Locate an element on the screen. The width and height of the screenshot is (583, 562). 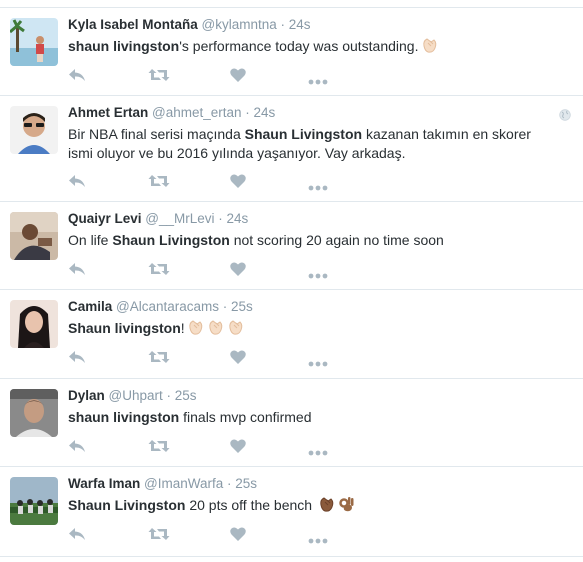
tweet-text: shaun livingston finals mvp confirmed is located at coordinates (190, 417).